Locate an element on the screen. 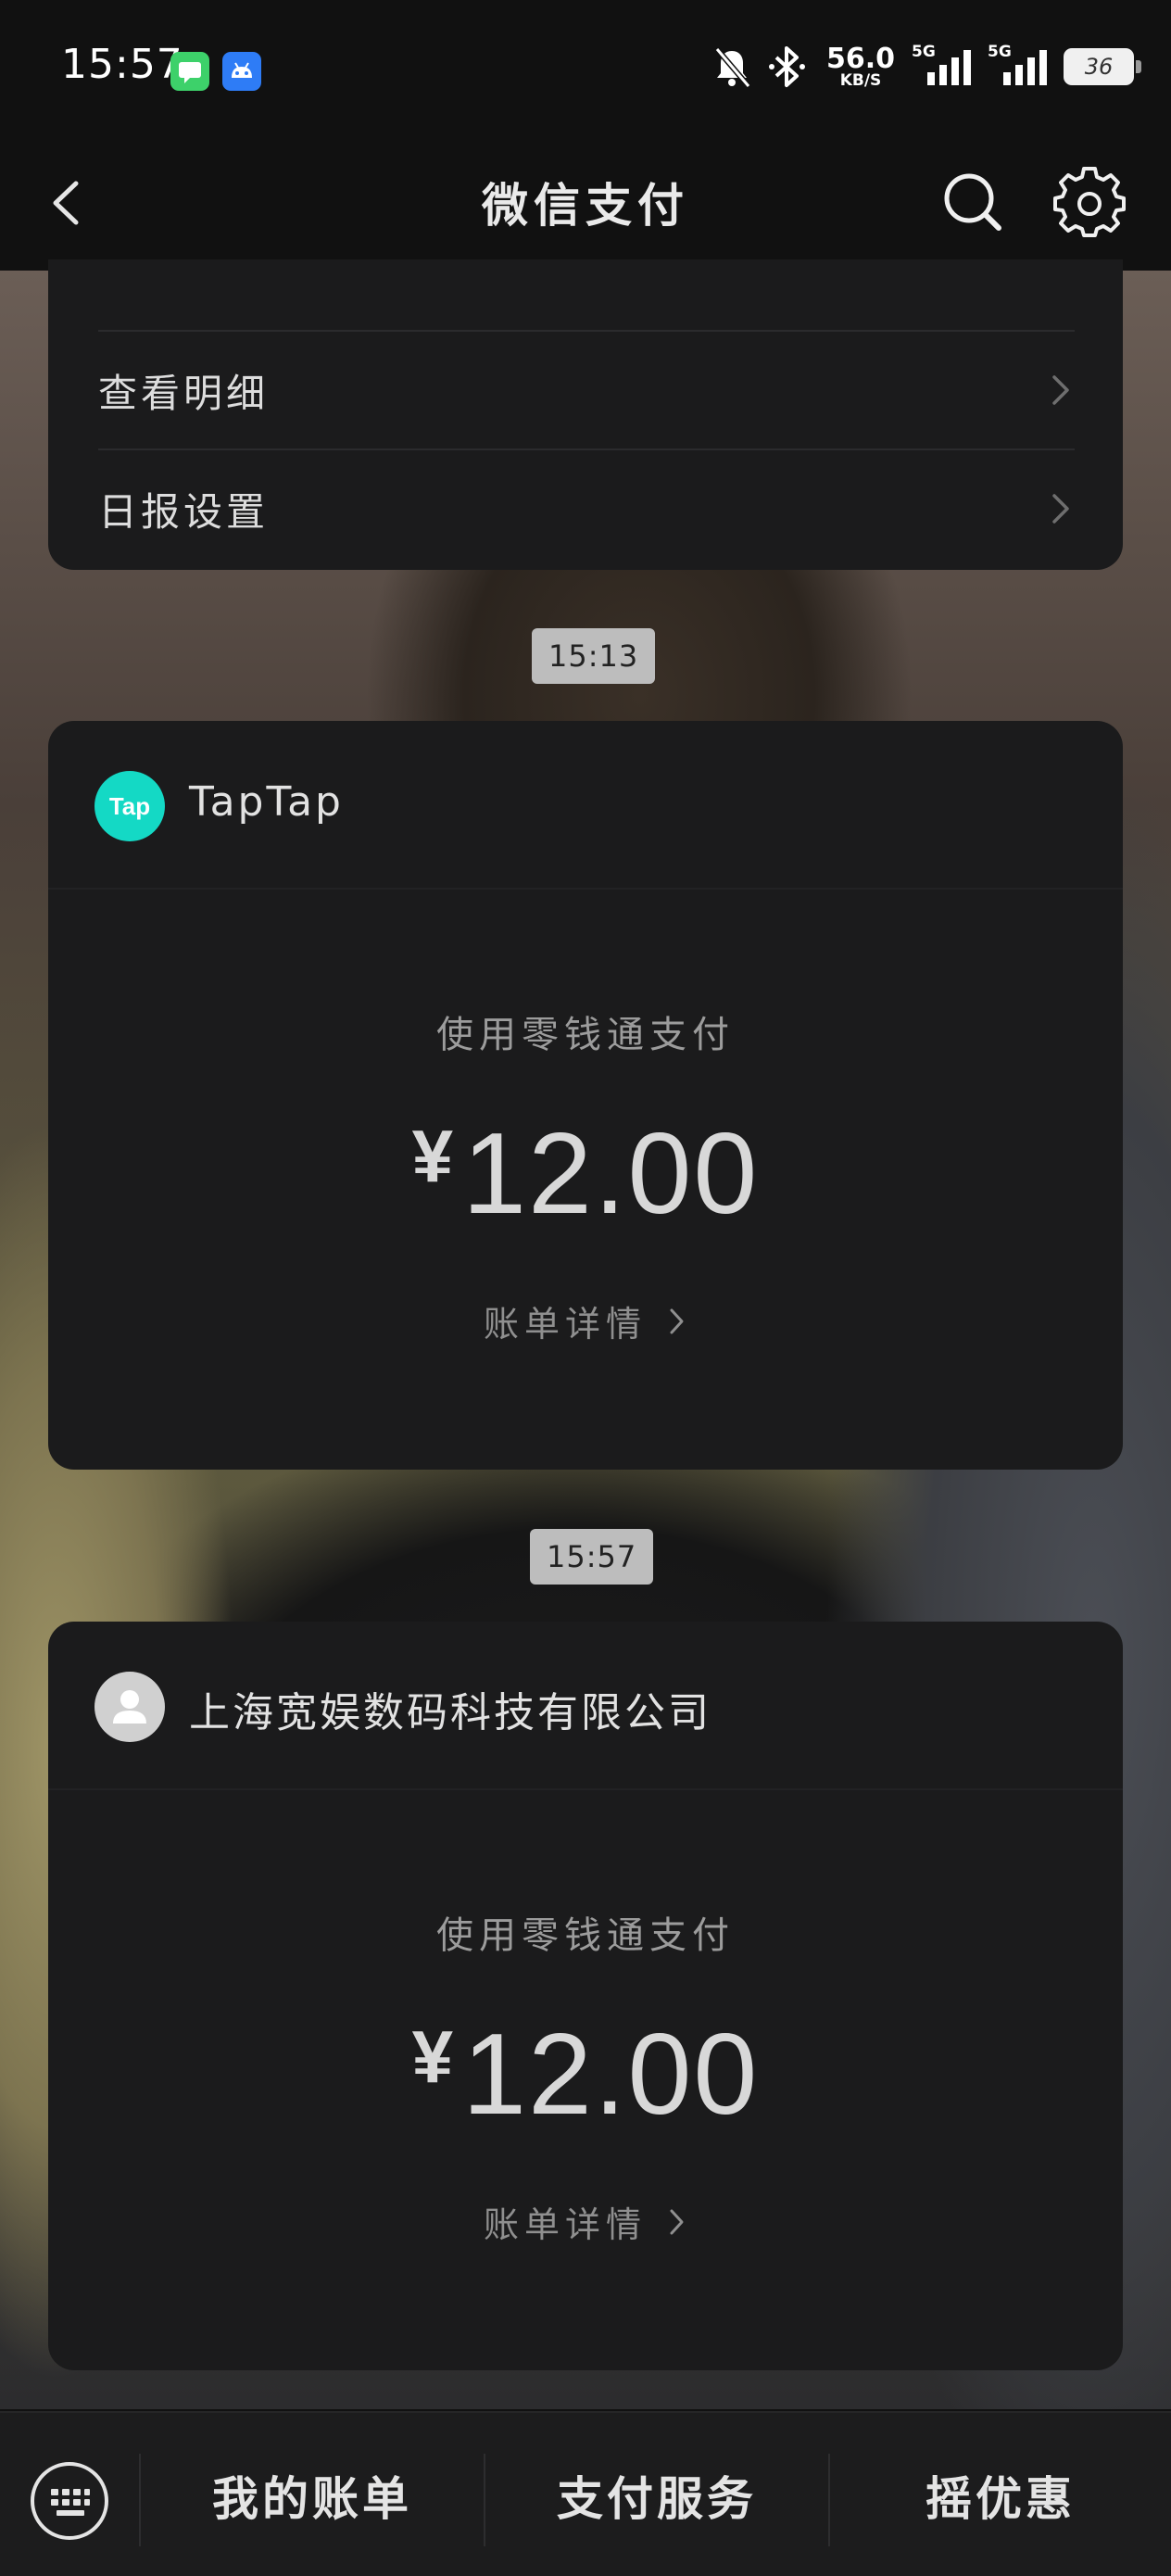 This screenshot has height=2576, width=1171. person-icon is located at coordinates (130, 1707).